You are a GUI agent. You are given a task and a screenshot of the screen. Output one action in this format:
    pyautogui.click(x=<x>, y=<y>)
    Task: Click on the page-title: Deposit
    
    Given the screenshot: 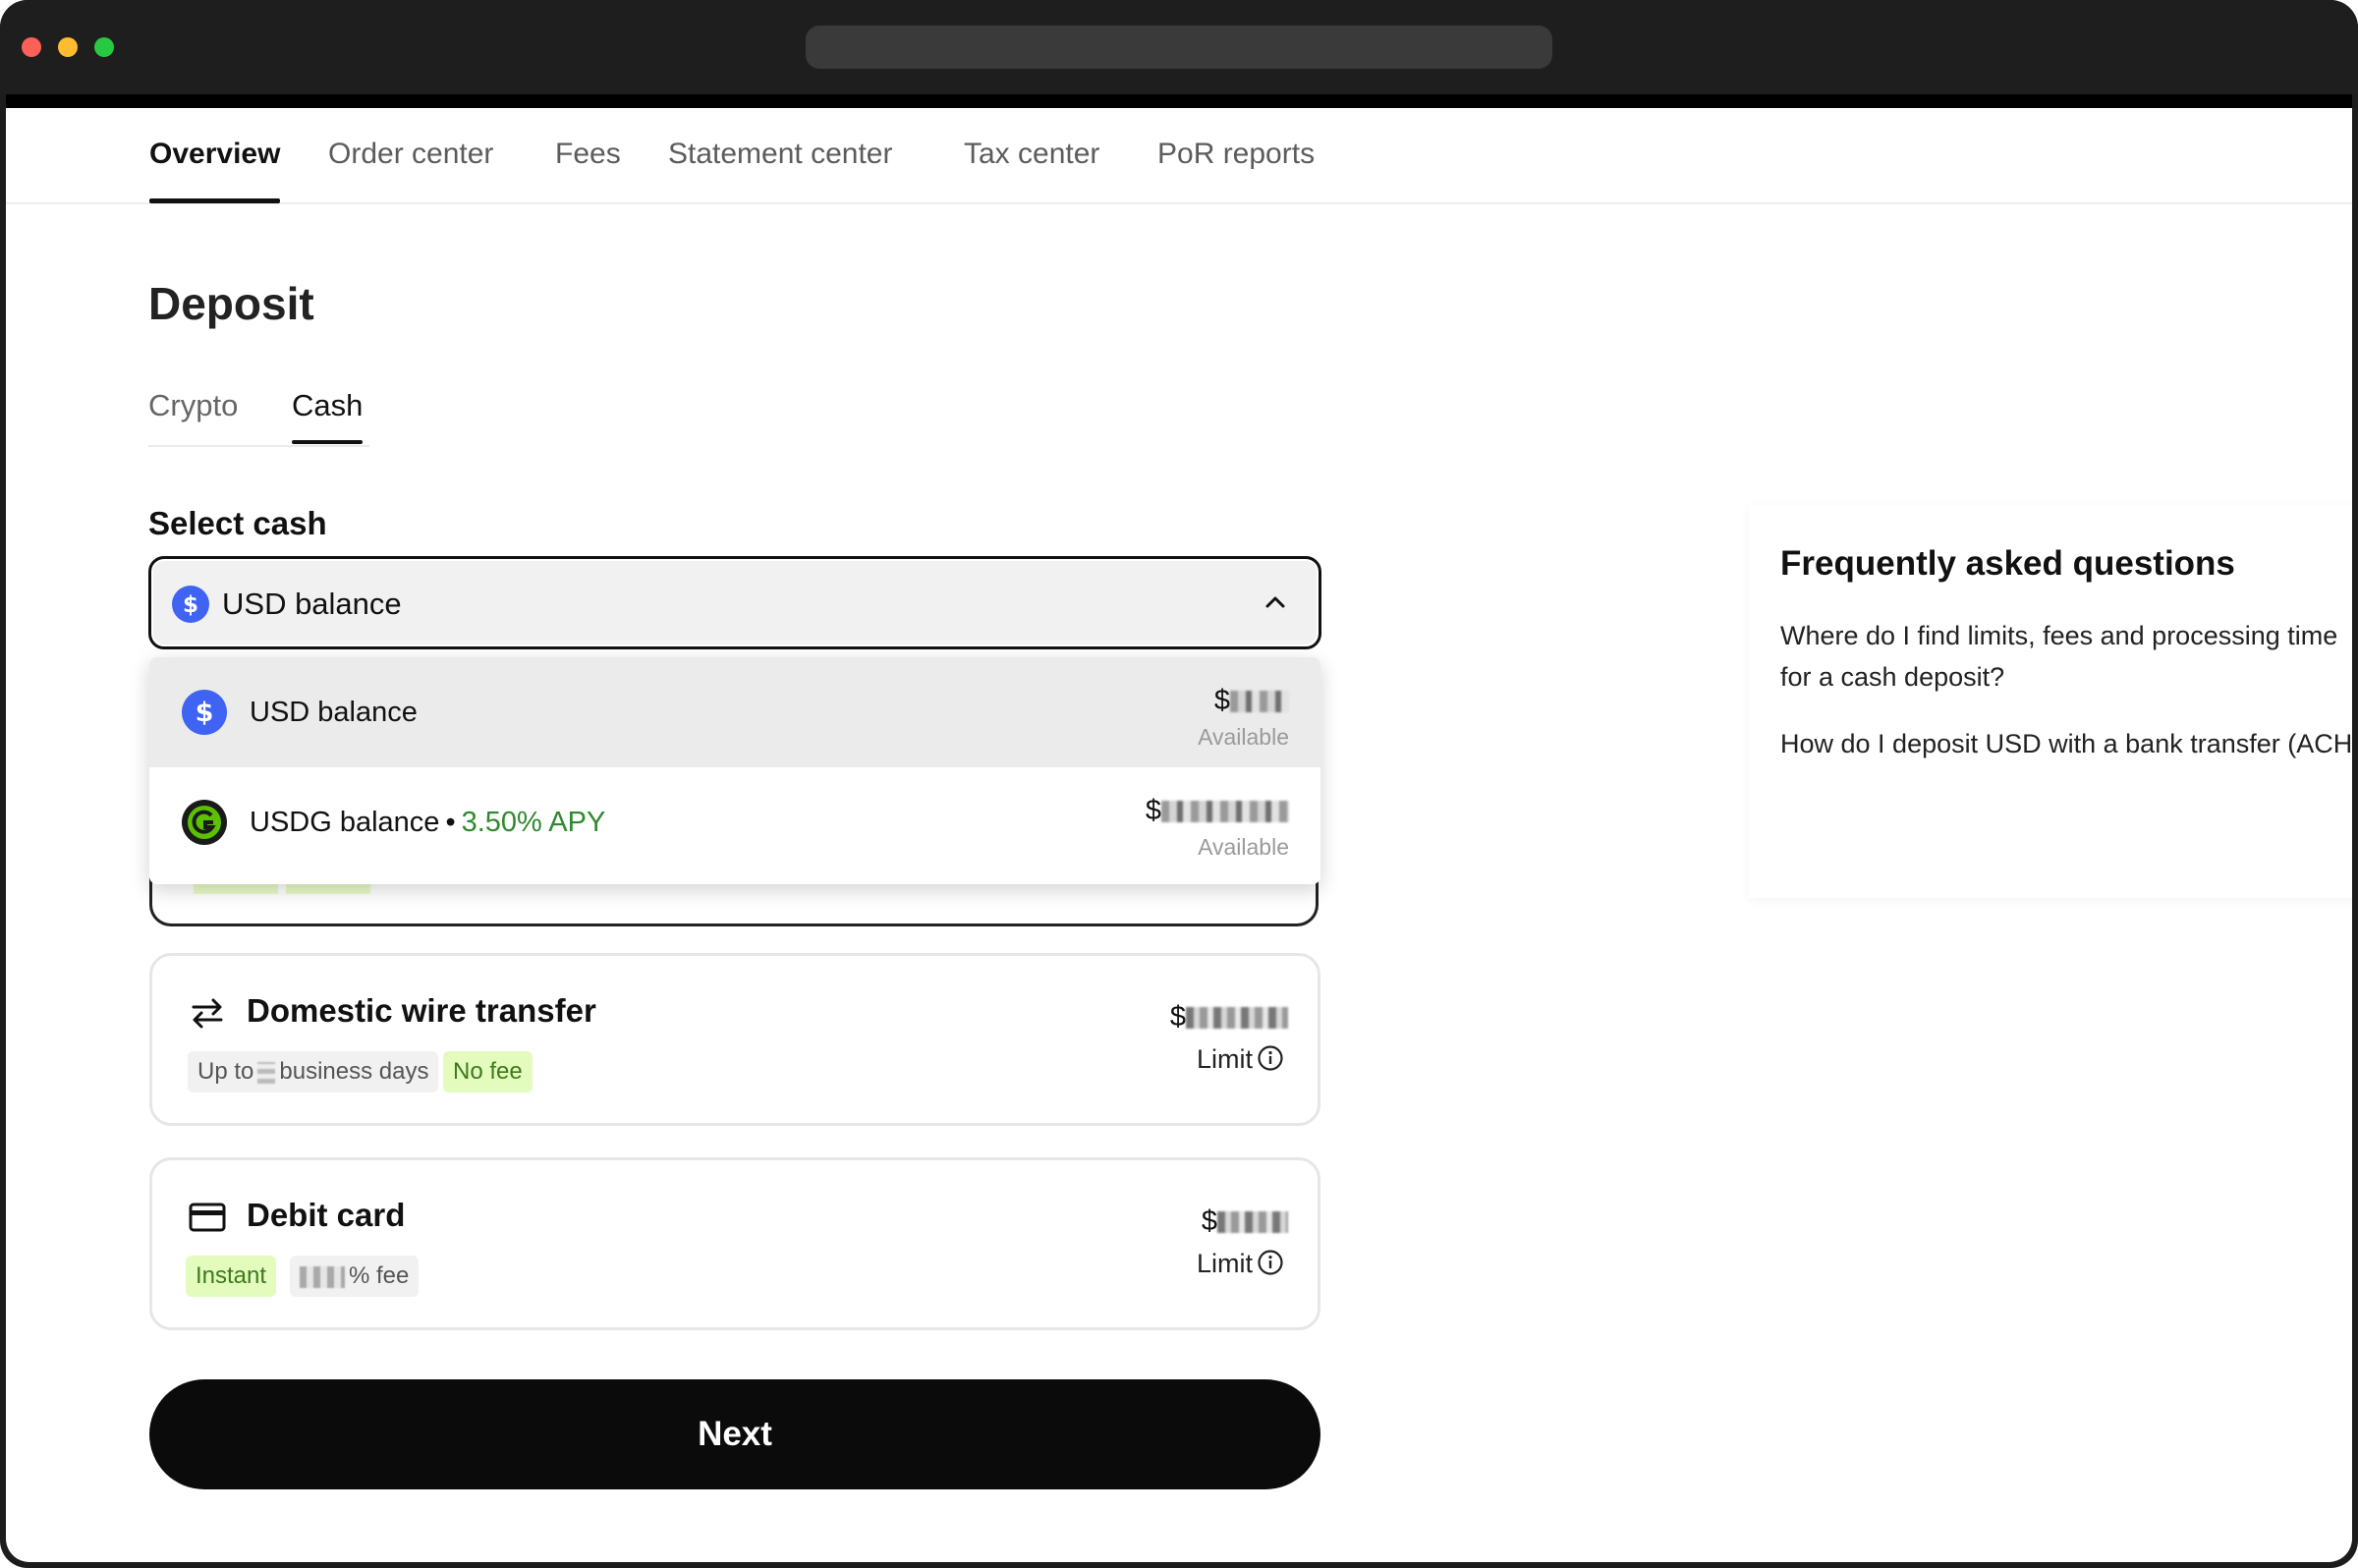 What is the action you would take?
    pyautogui.click(x=231, y=303)
    